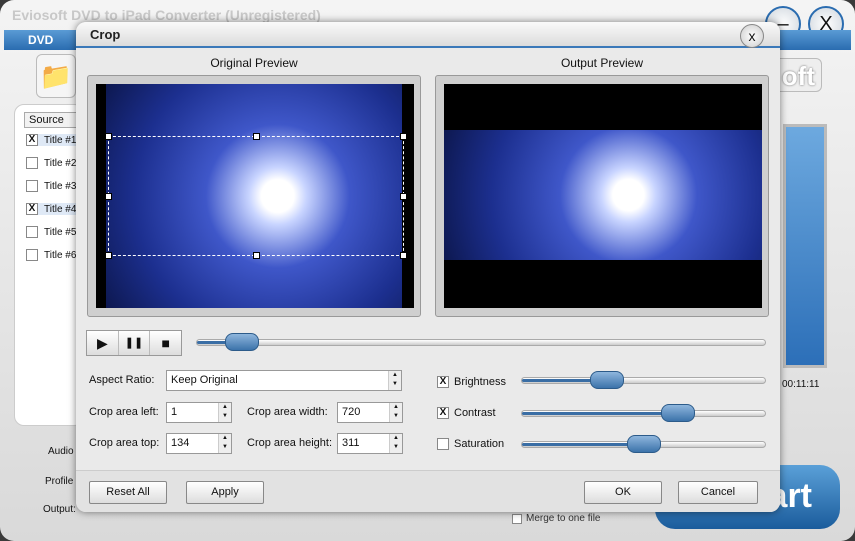  Describe the element at coordinates (122, 380) in the screenshot. I see `aspect-ratio-label: Aspect Ratio:` at that location.